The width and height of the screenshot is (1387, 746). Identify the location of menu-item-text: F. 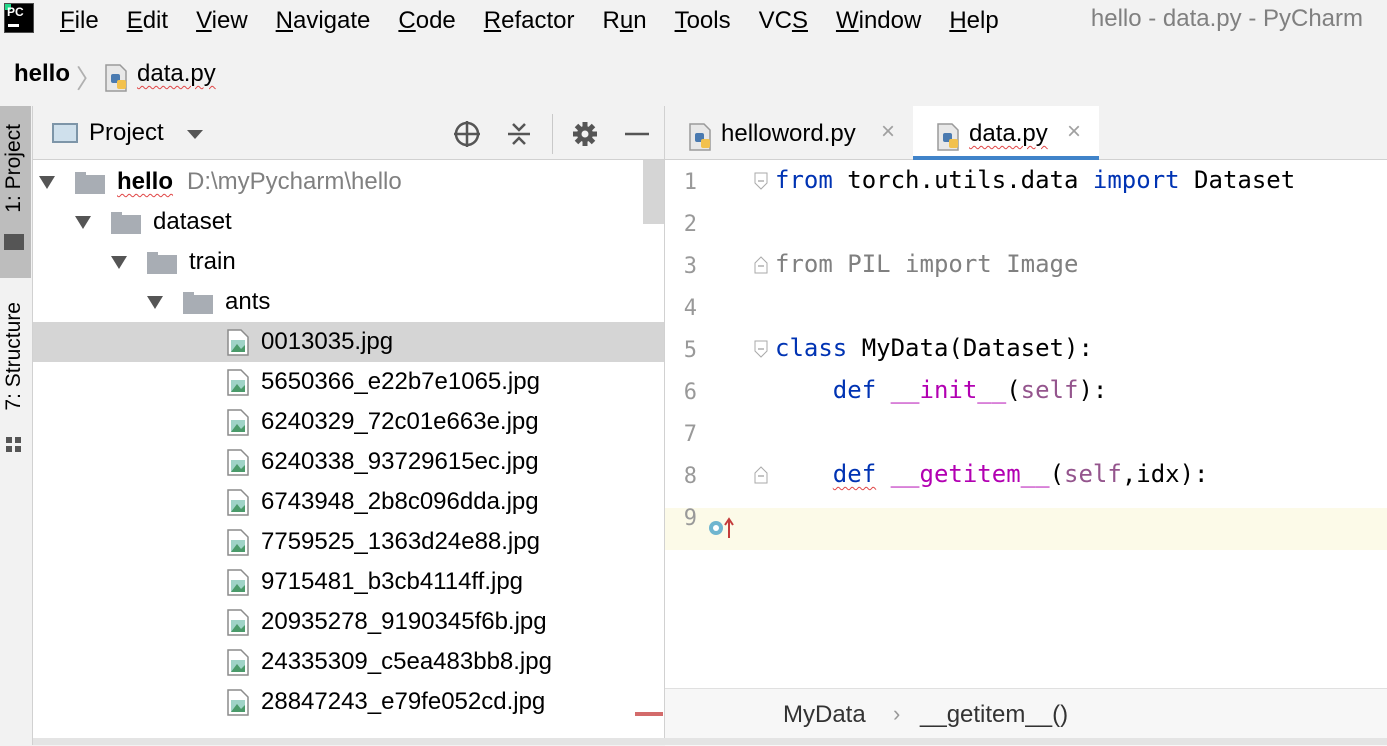
(67, 20).